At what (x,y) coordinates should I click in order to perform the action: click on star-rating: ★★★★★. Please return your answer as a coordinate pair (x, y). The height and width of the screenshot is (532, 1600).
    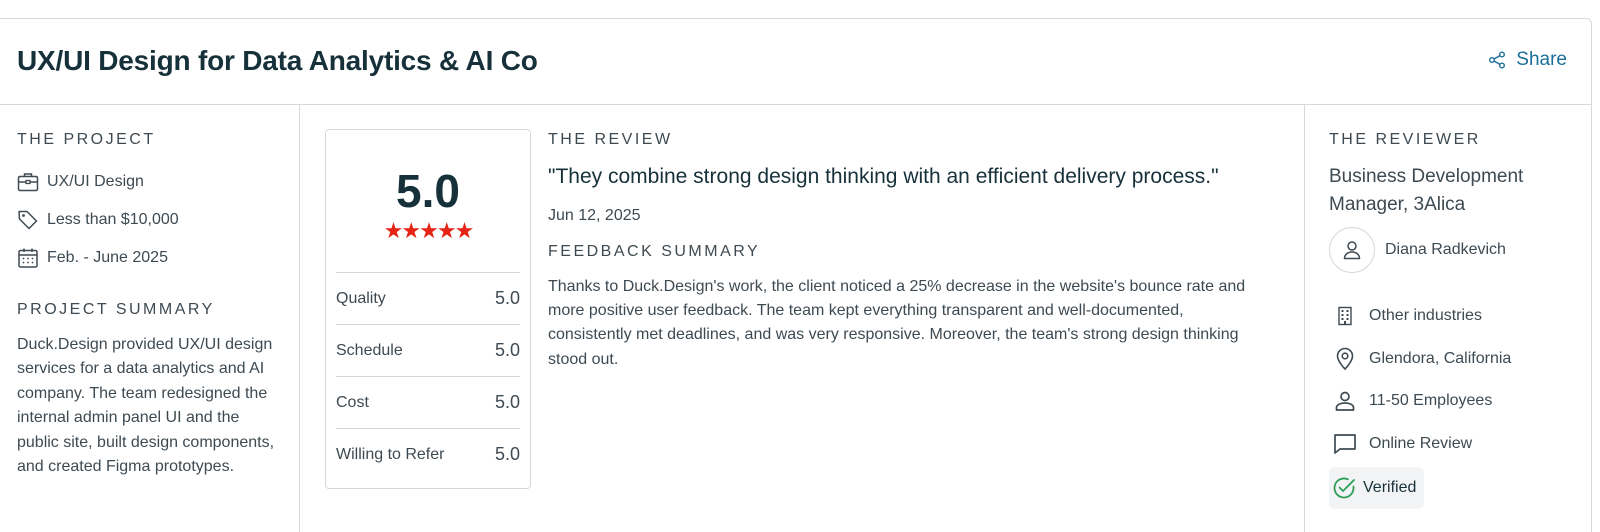
    Looking at the image, I should click on (428, 231).